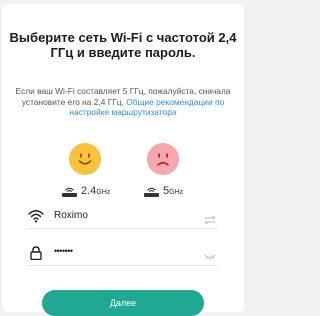 The height and width of the screenshot is (316, 320). I want to click on band-2-4ghz: 2.4 GHz, so click(85, 190).